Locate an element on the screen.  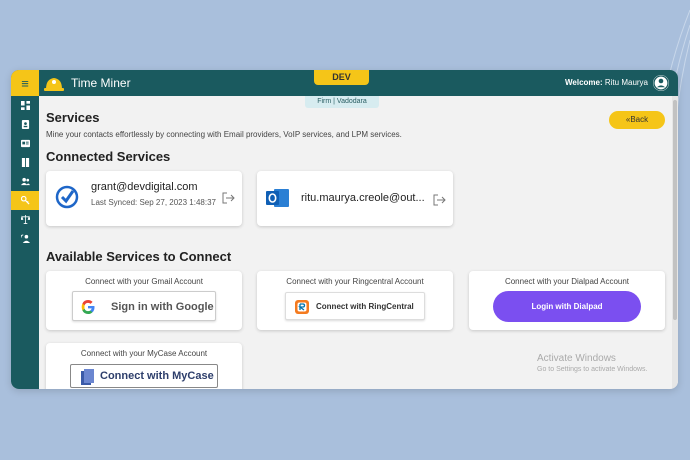
connected-services-title: Connected Services is located at coordinates (108, 156).